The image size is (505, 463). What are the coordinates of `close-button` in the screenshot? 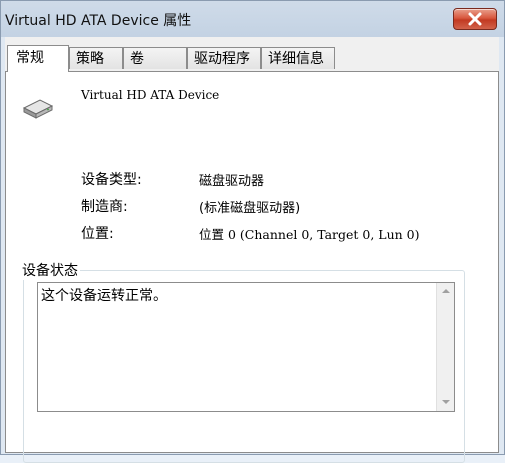 It's located at (475, 19).